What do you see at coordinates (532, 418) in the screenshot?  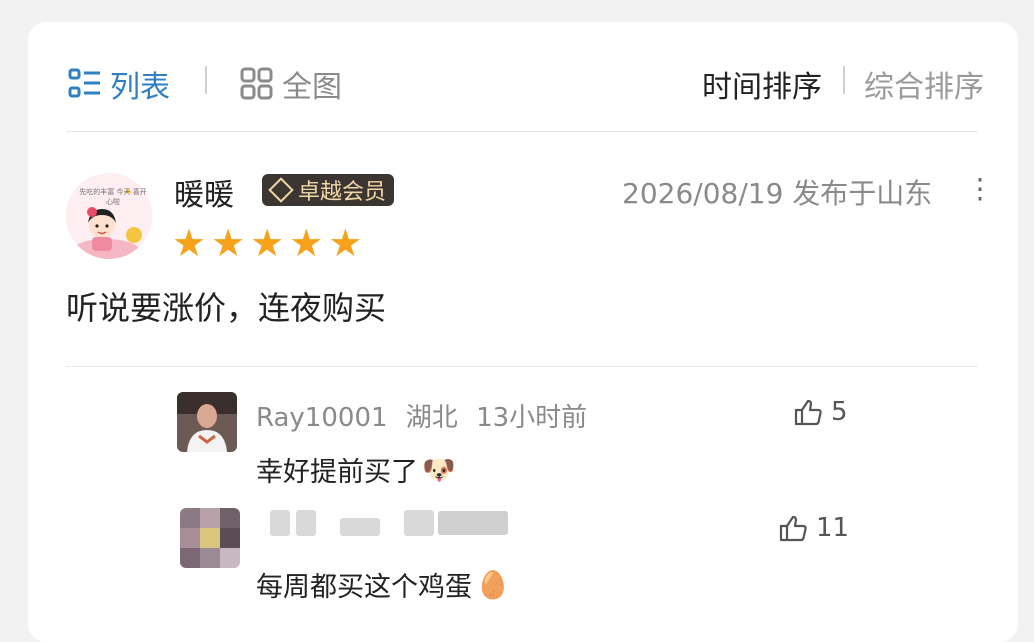 I see `reply-time: 13小时前` at bounding box center [532, 418].